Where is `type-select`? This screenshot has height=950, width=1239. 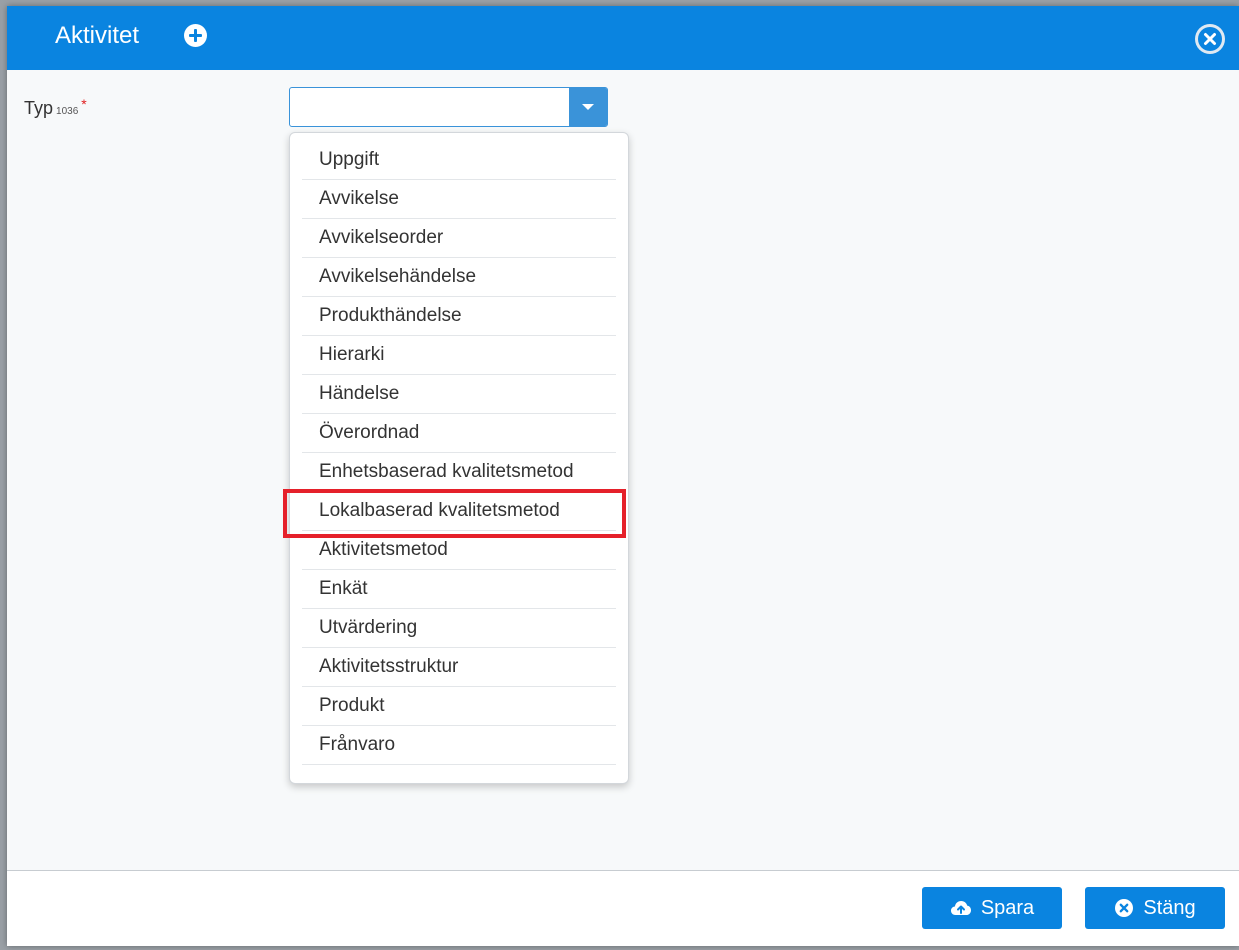
type-select is located at coordinates (448, 107).